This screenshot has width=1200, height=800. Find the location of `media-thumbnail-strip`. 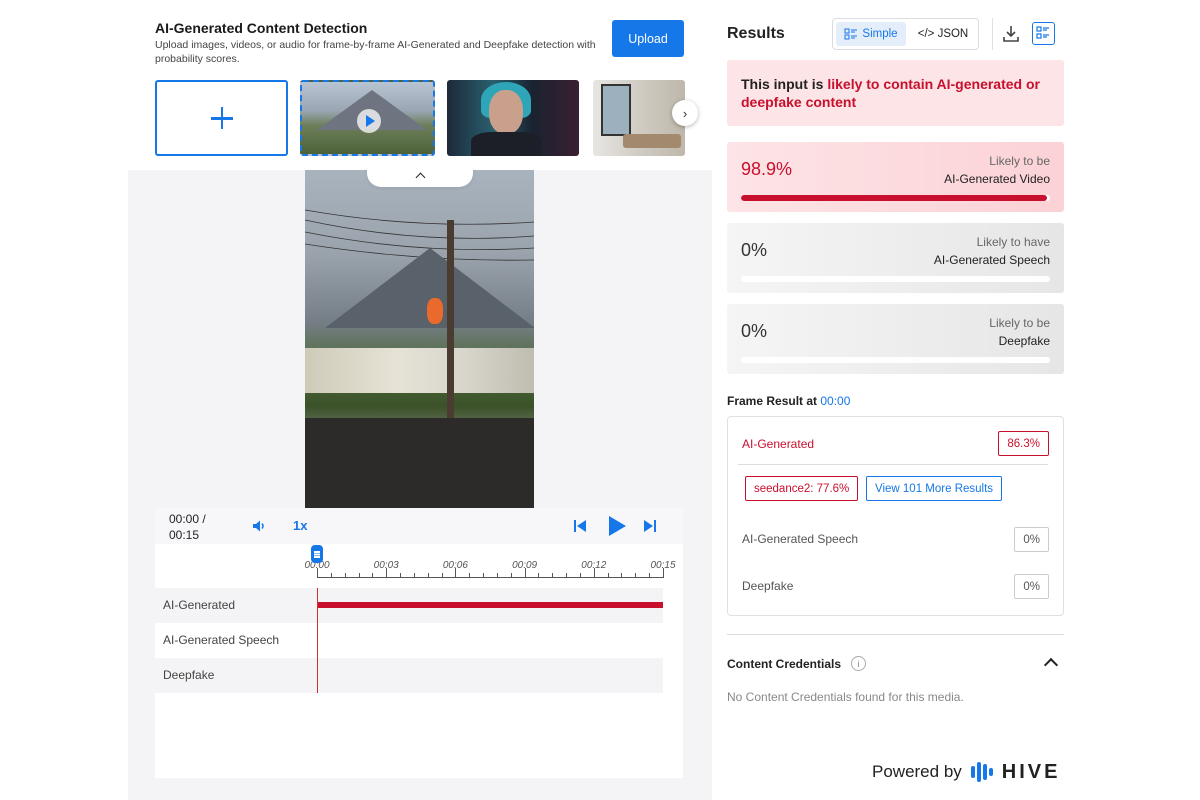

media-thumbnail-strip is located at coordinates (420, 118).